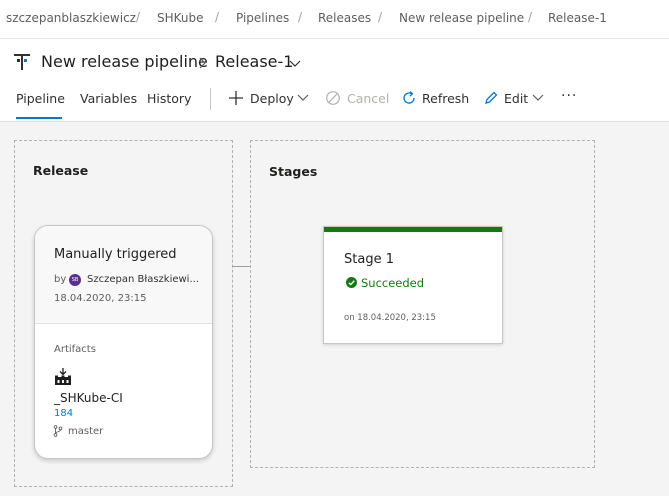 The image size is (669, 496). What do you see at coordinates (169, 98) in the screenshot?
I see `tab-history: History` at bounding box center [169, 98].